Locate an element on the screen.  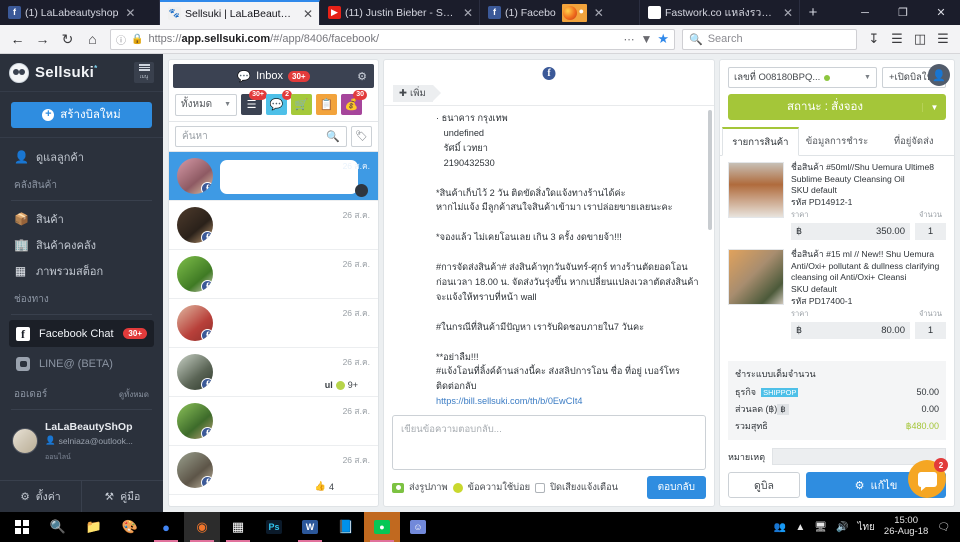
onenote-button: 📘 is located at coordinates (346, 527).